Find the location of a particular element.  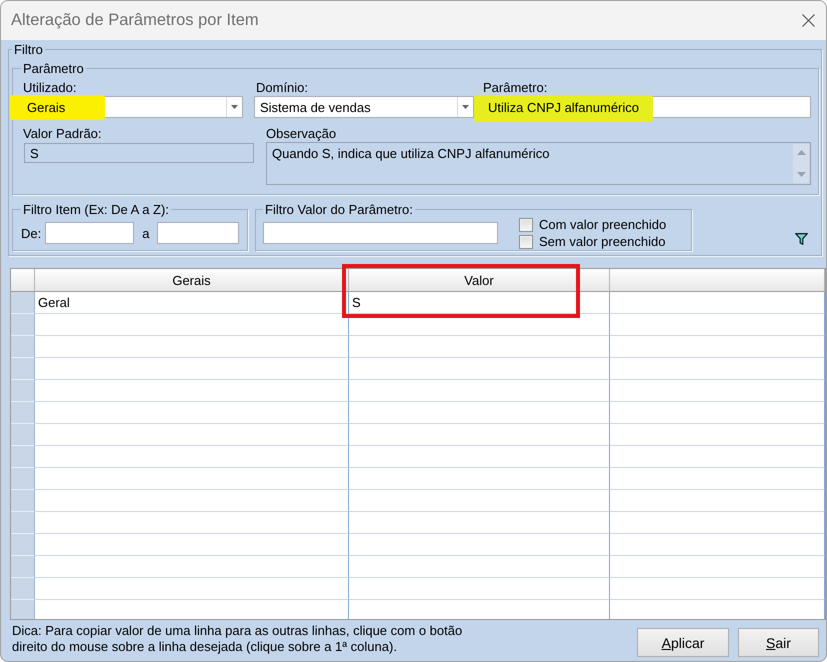

filter-icon is located at coordinates (801, 239).